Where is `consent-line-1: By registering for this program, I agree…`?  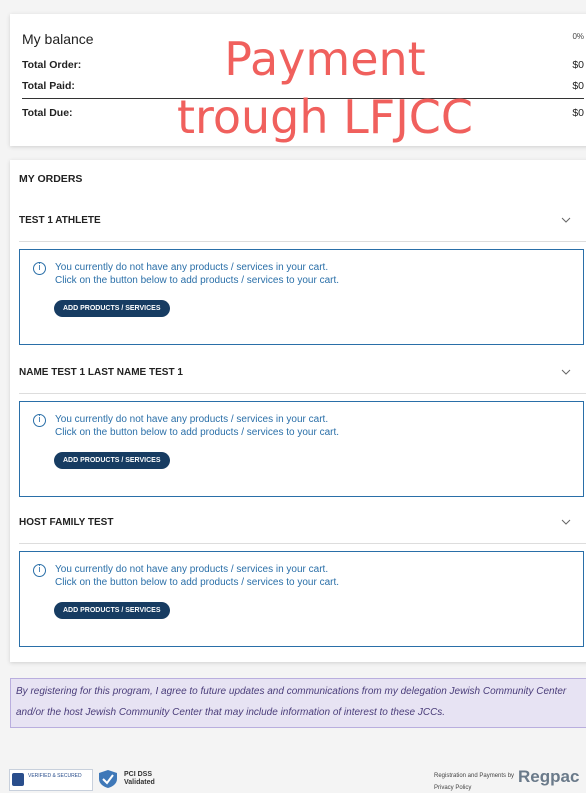 consent-line-1: By registering for this program, I agree… is located at coordinates (291, 691).